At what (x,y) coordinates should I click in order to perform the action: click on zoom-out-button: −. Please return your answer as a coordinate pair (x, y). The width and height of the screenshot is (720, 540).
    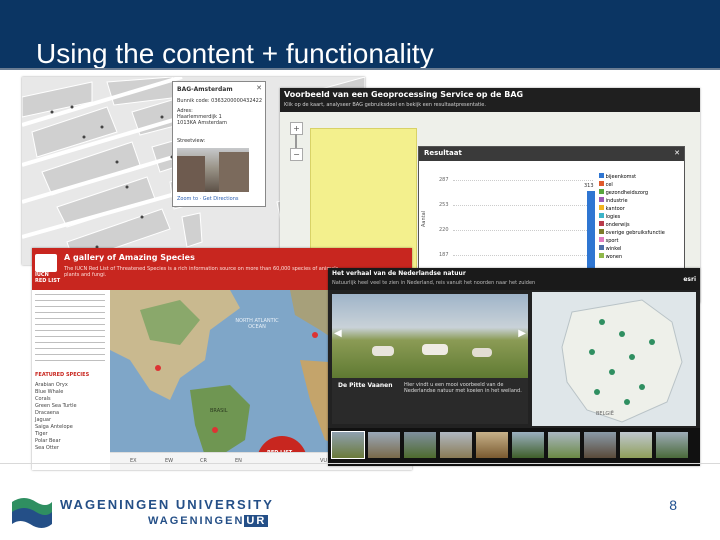
    Looking at the image, I should click on (296, 154).